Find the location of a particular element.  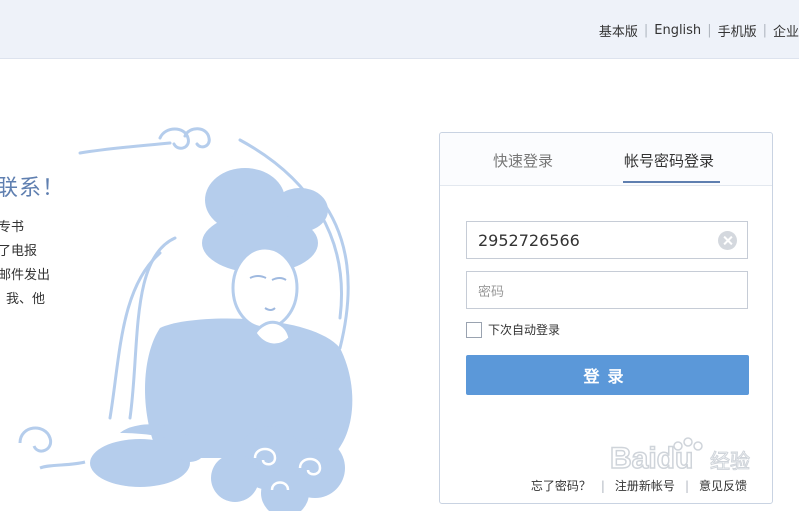

password-input: 密码 is located at coordinates (607, 290).